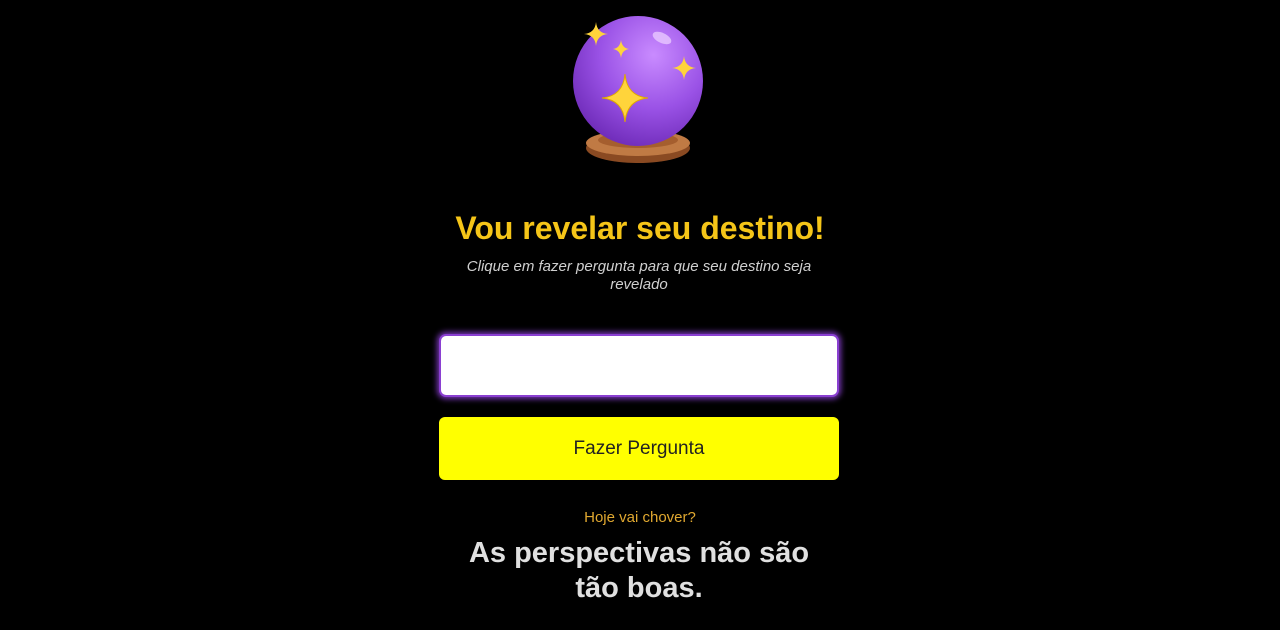 This screenshot has width=1280, height=630. Describe the element at coordinates (639, 570) in the screenshot. I see `fortune-answer: As perspectivas não são tão boas.` at that location.